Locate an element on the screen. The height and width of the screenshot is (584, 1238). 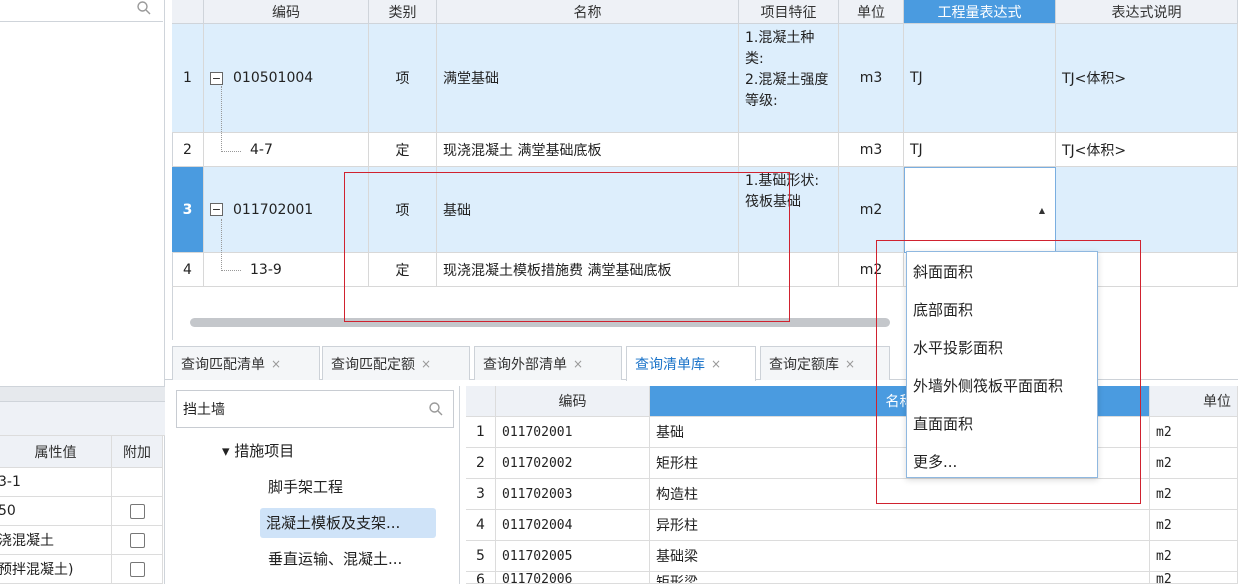
tab-external-list: 查询外部清单 × is located at coordinates (548, 363).